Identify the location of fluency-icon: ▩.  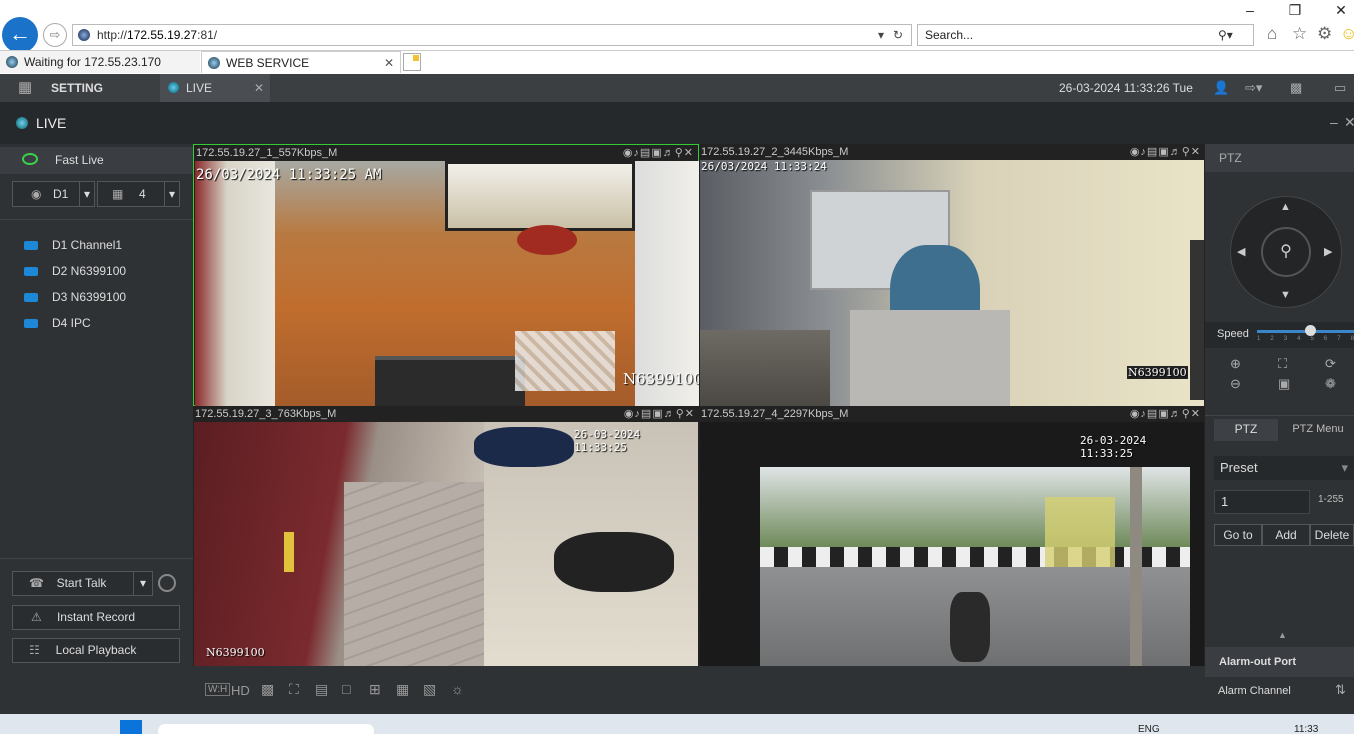
(267, 689).